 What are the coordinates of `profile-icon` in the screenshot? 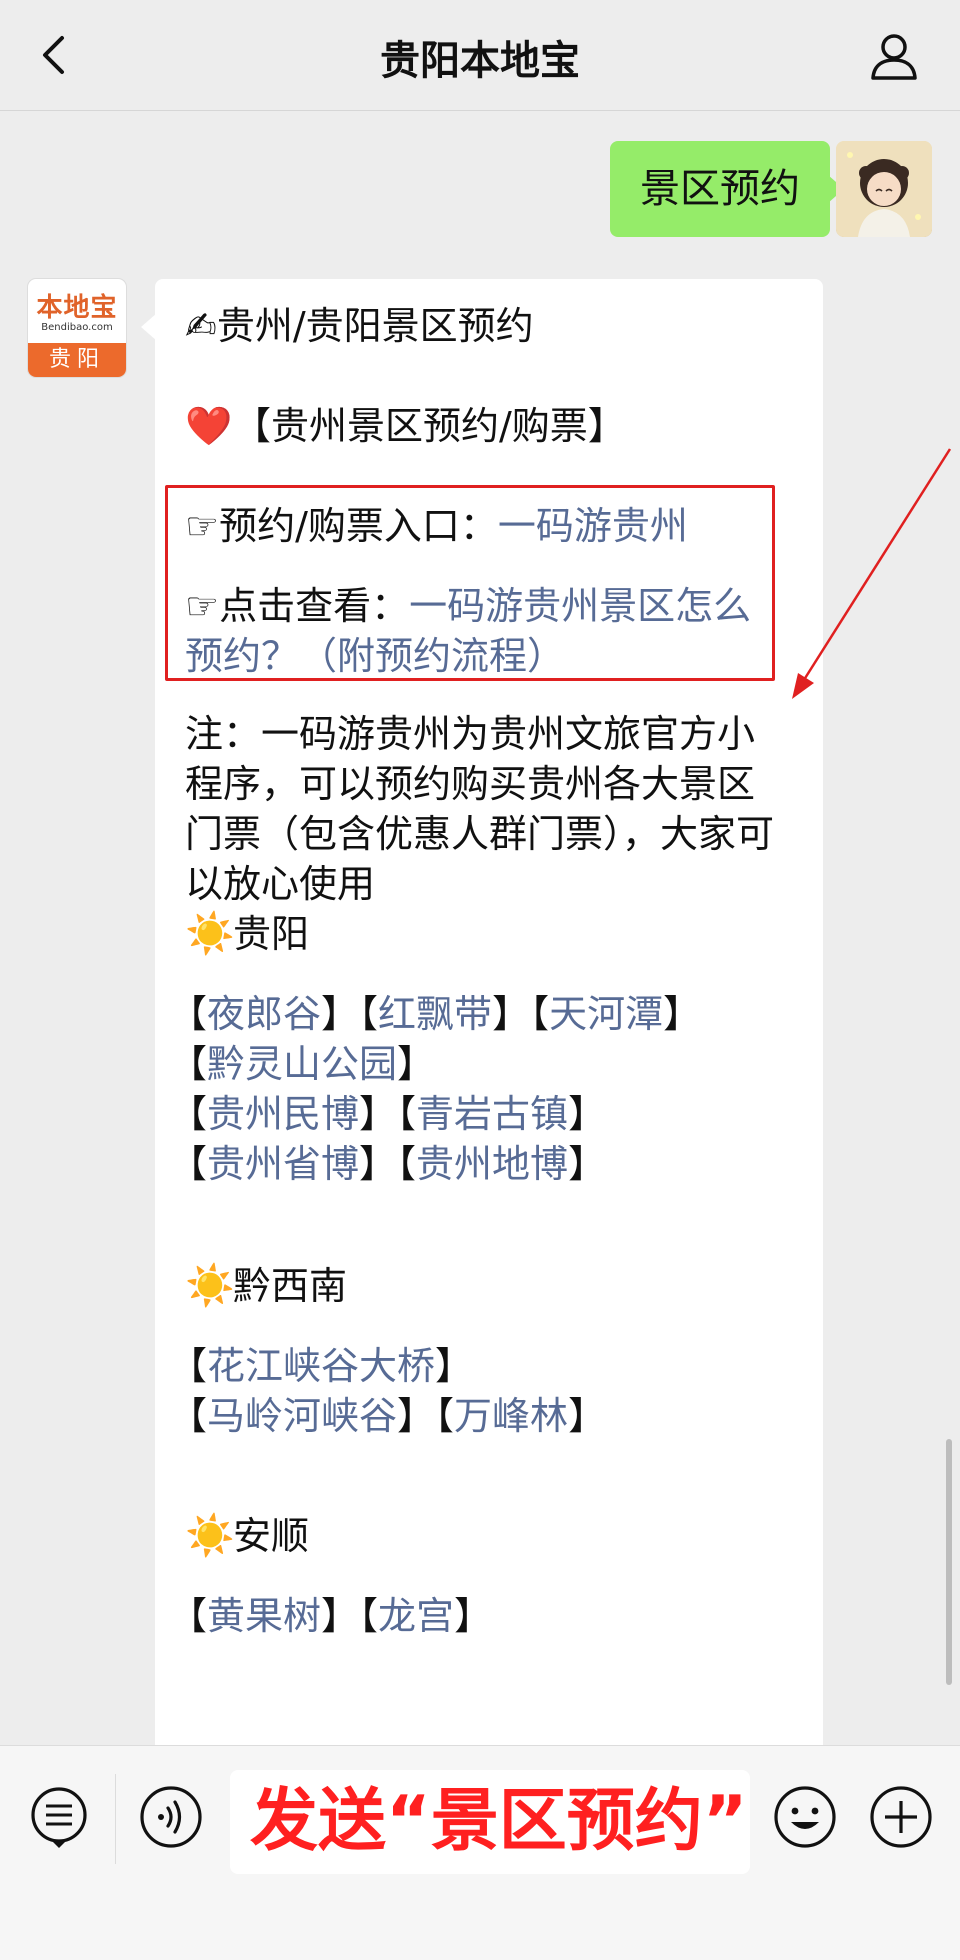 It's located at (894, 56).